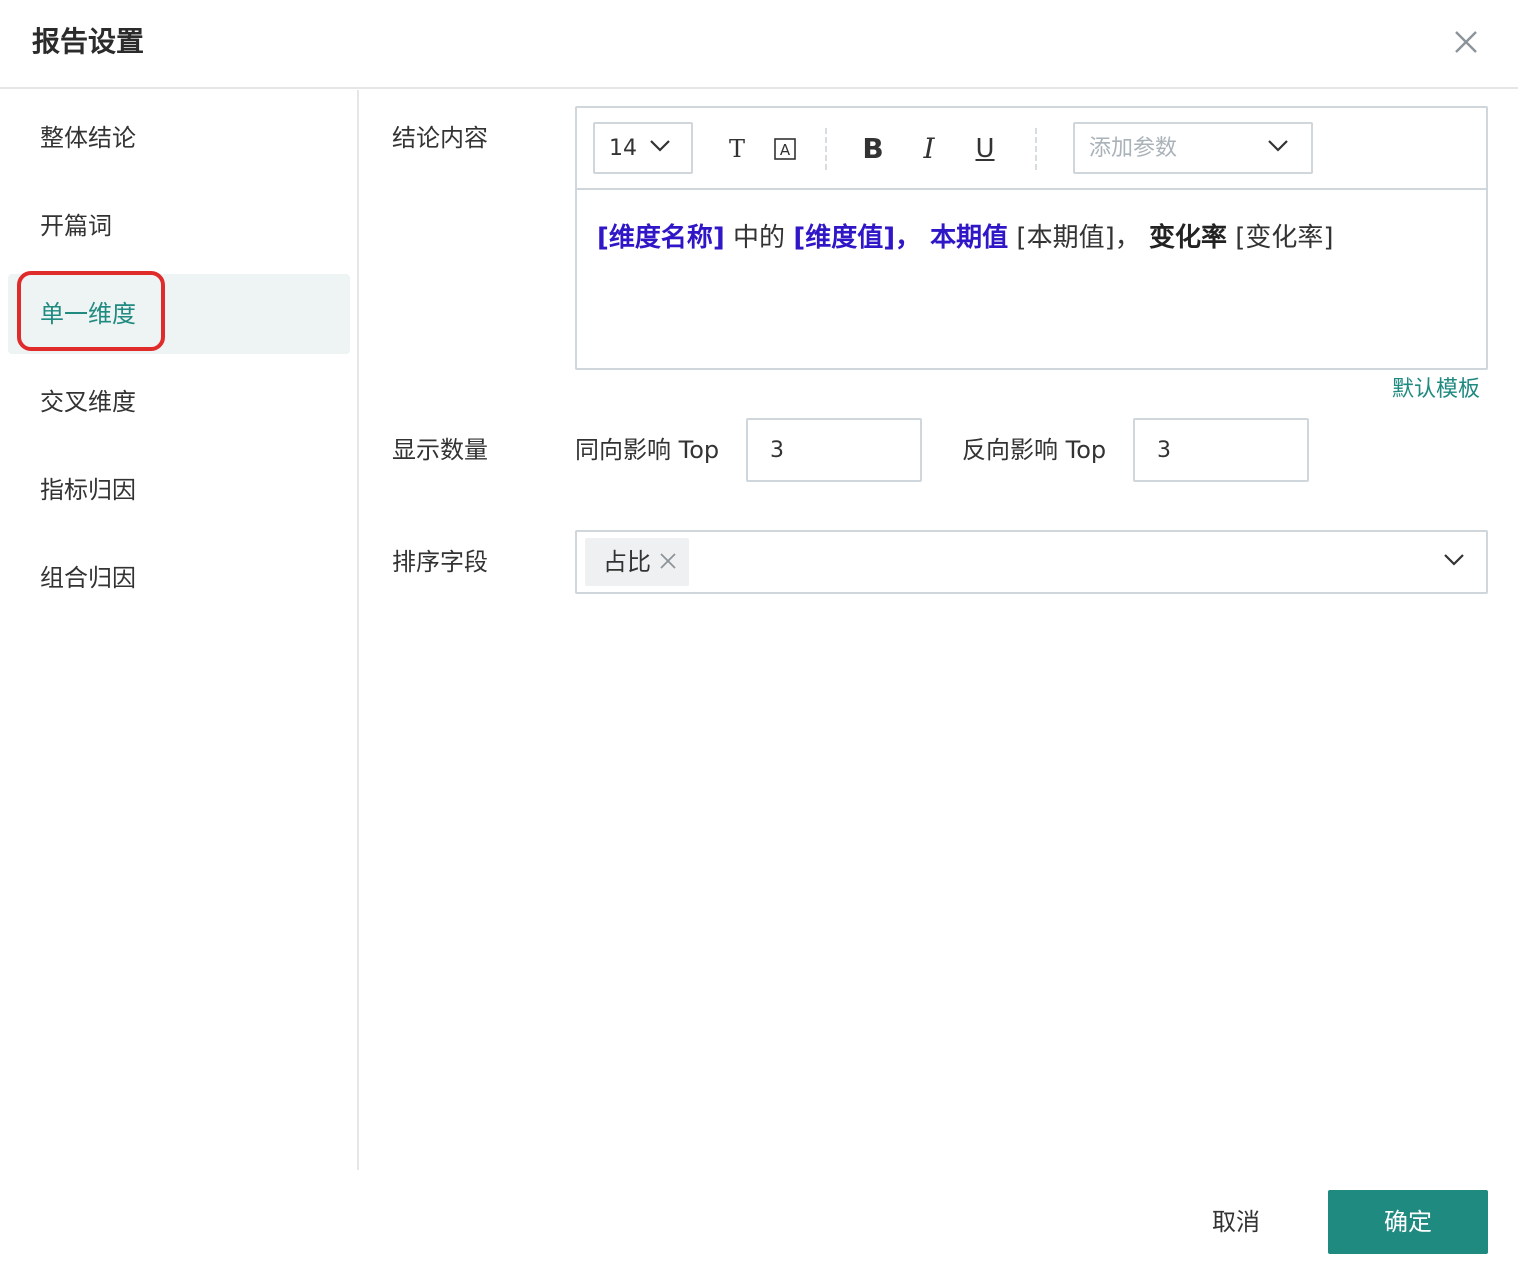 This screenshot has height=1270, width=1518. I want to click on bold-change-rate-label: 变化率, so click(1187, 238).